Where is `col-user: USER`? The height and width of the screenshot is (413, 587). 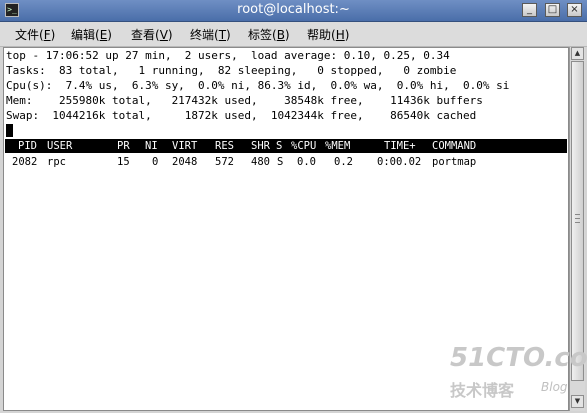
col-user: USER is located at coordinates (60, 146).